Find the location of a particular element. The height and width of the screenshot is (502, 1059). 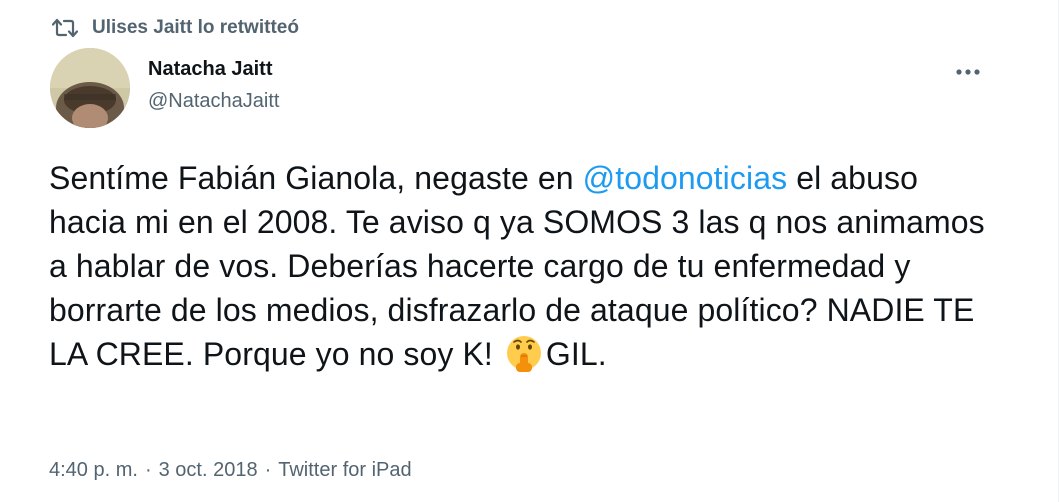

tweet-source: Twitter for iPad is located at coordinates (344, 470).